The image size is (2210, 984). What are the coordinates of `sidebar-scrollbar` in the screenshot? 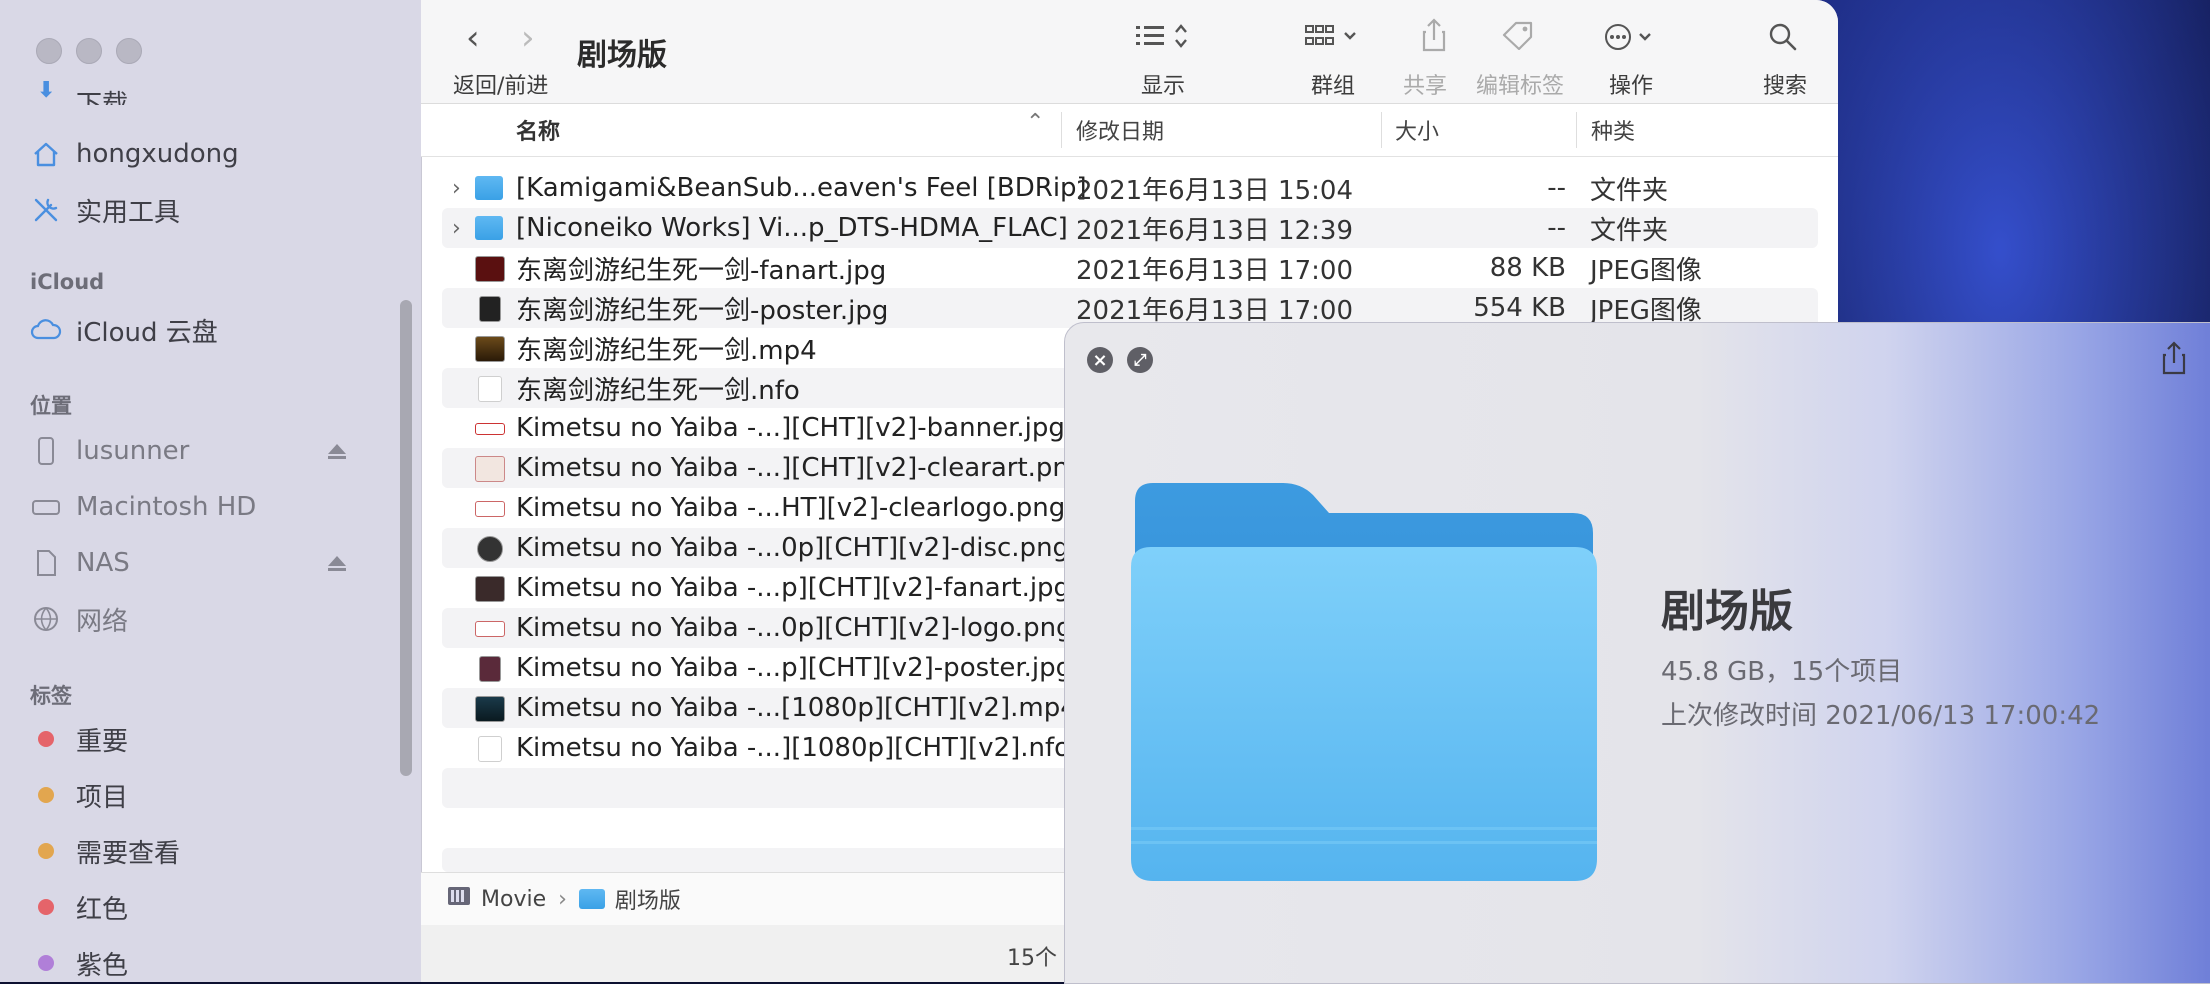 It's located at (406, 538).